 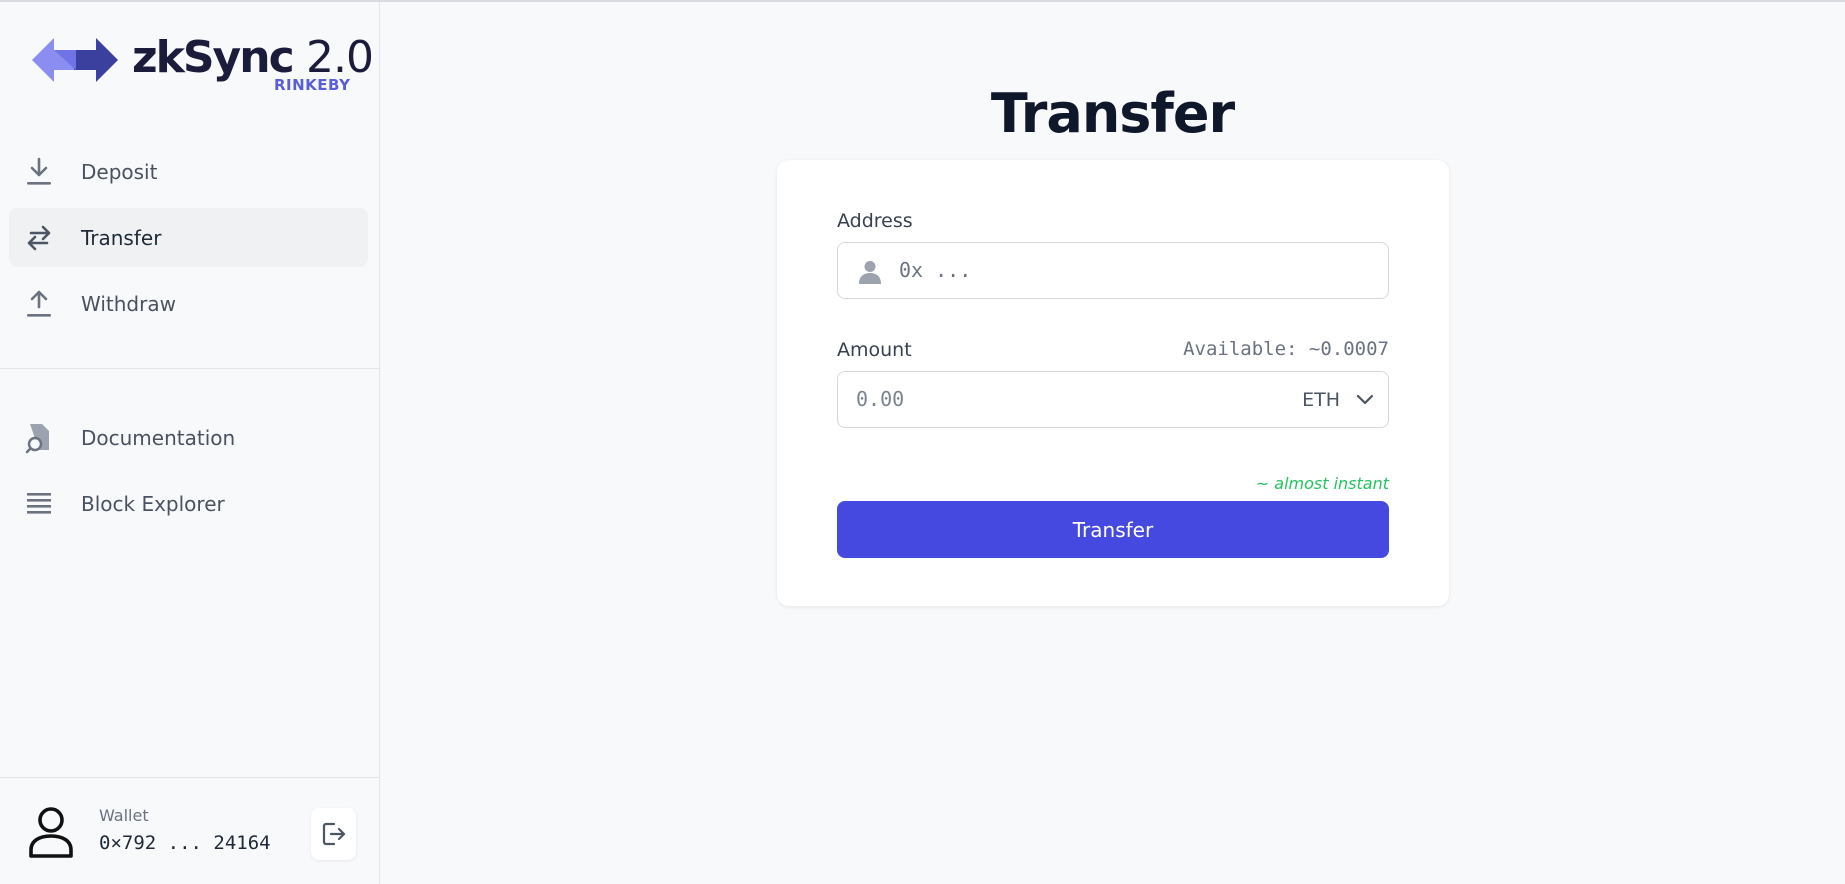 I want to click on nav-item-block-explorer: Block Explorer, so click(x=188, y=503).